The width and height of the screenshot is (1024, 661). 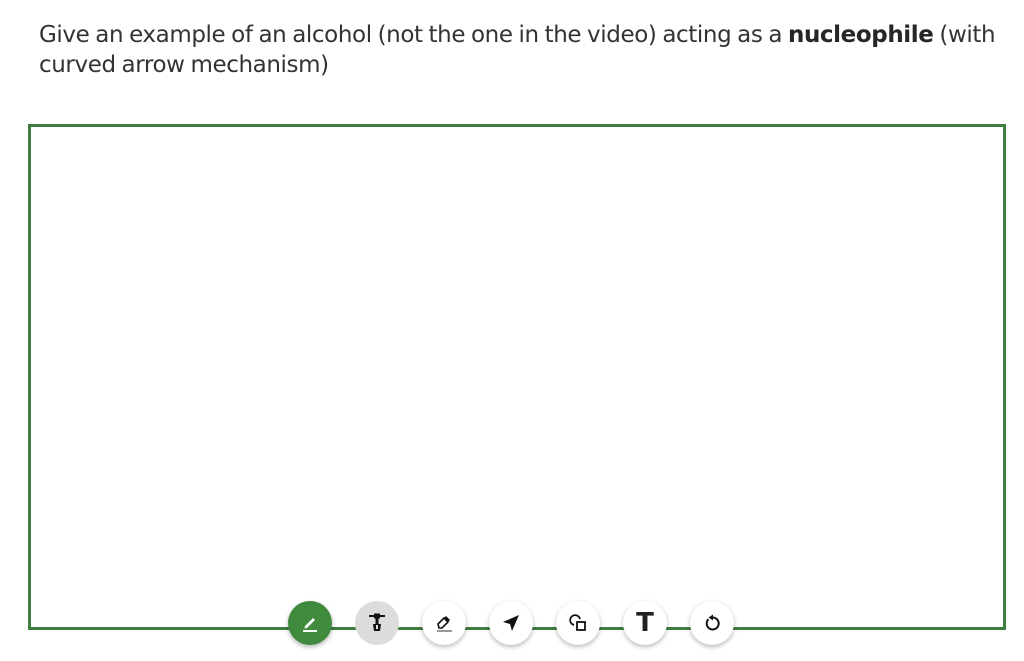 I want to click on pencil-icon, so click(x=310, y=623).